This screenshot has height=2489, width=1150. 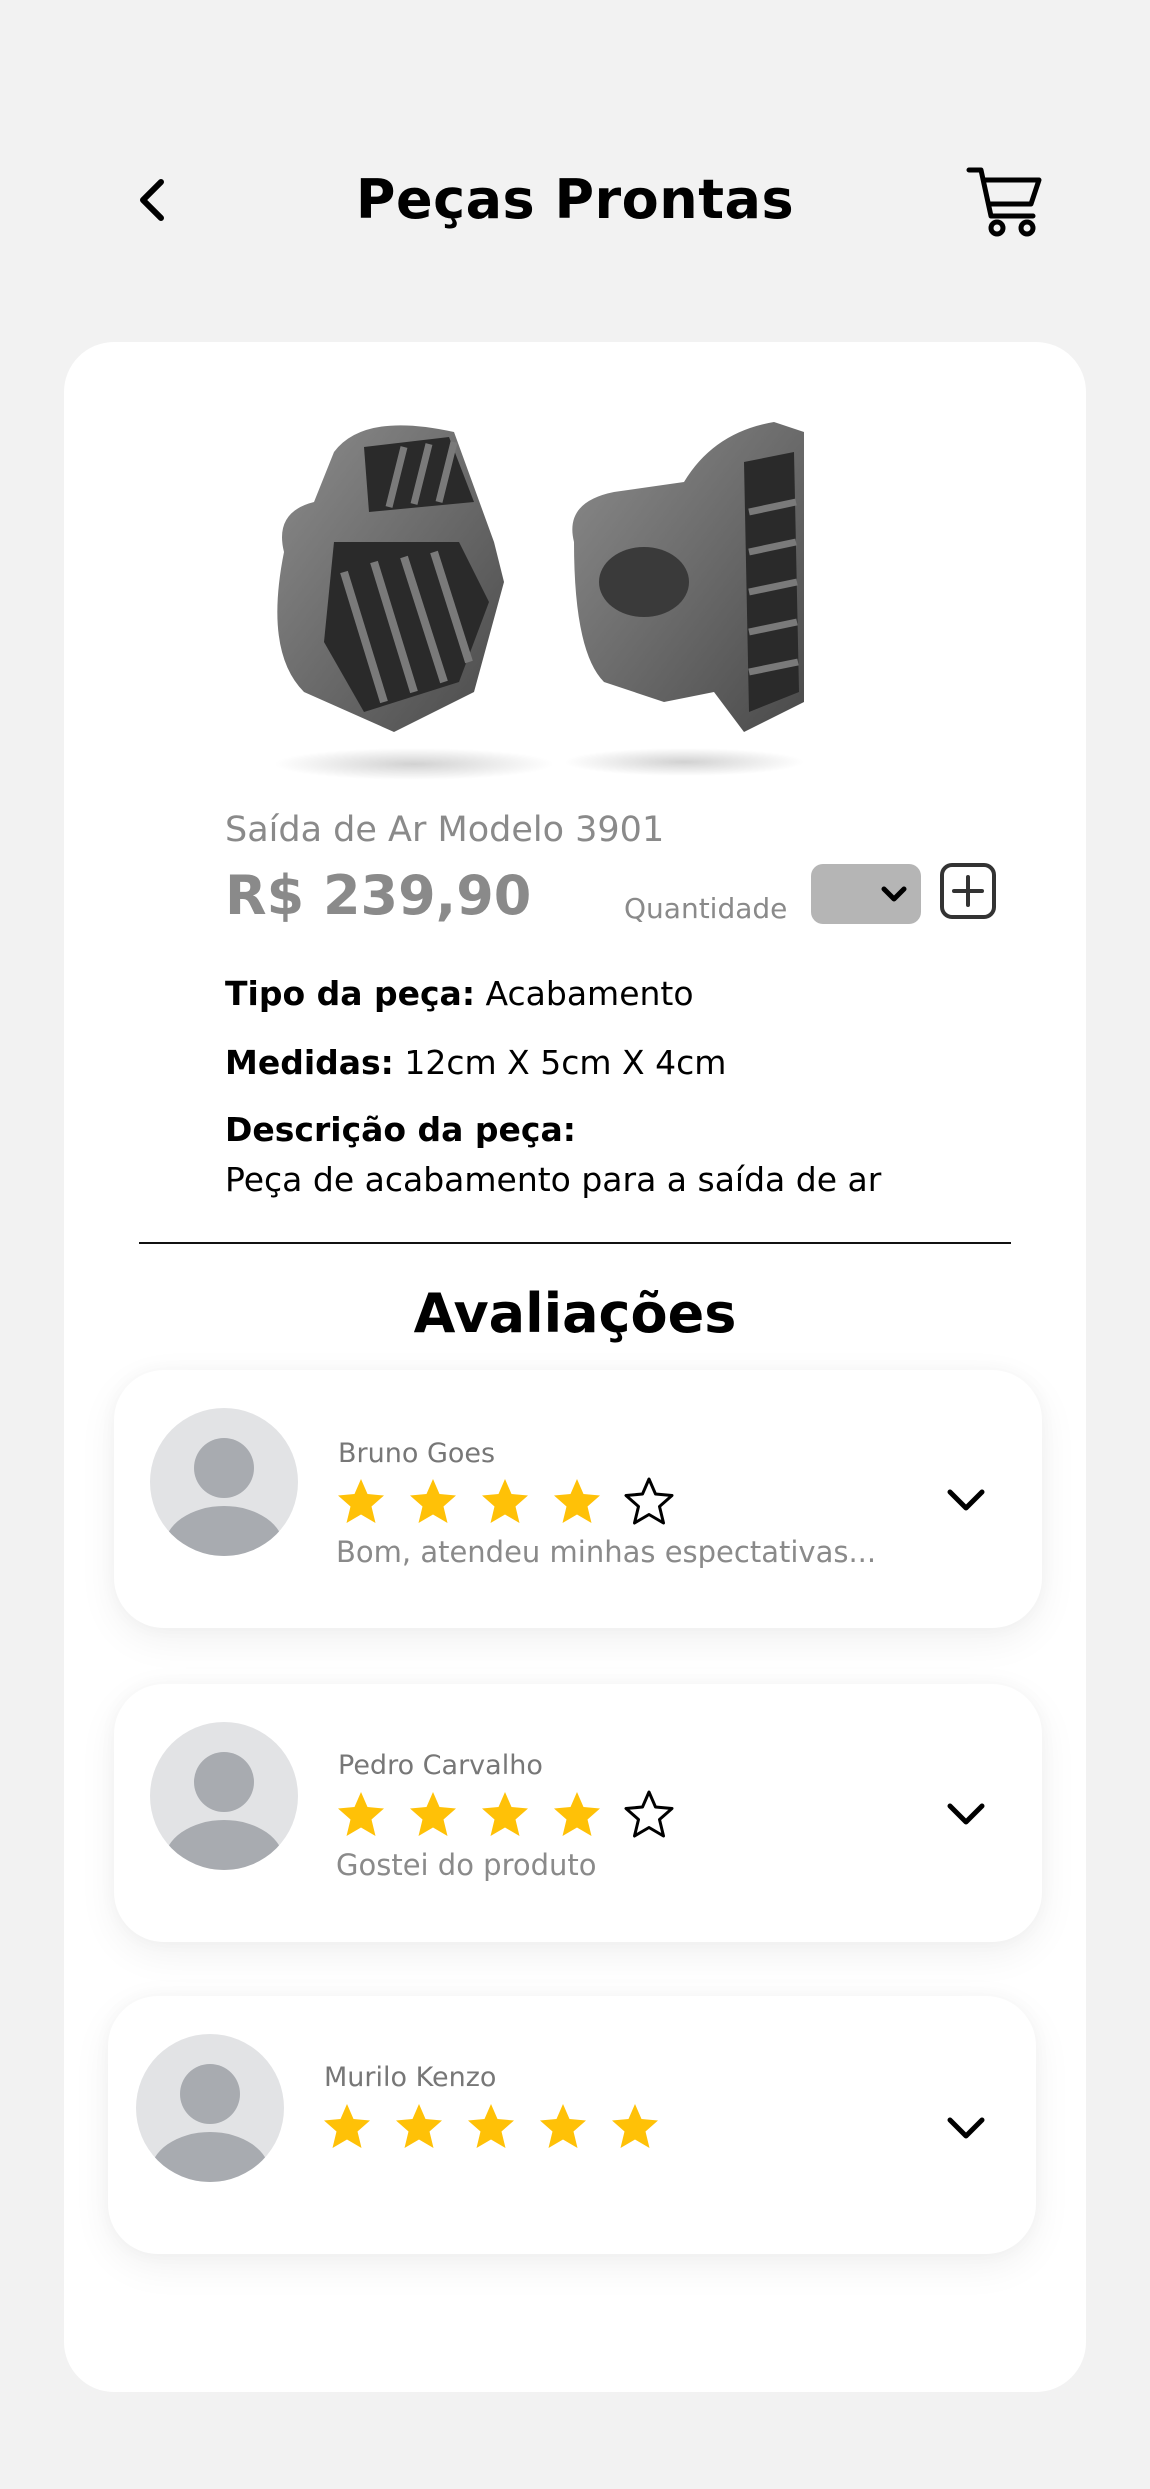 I want to click on spec-type: Tipo da peça: Acabamento, so click(x=459, y=993).